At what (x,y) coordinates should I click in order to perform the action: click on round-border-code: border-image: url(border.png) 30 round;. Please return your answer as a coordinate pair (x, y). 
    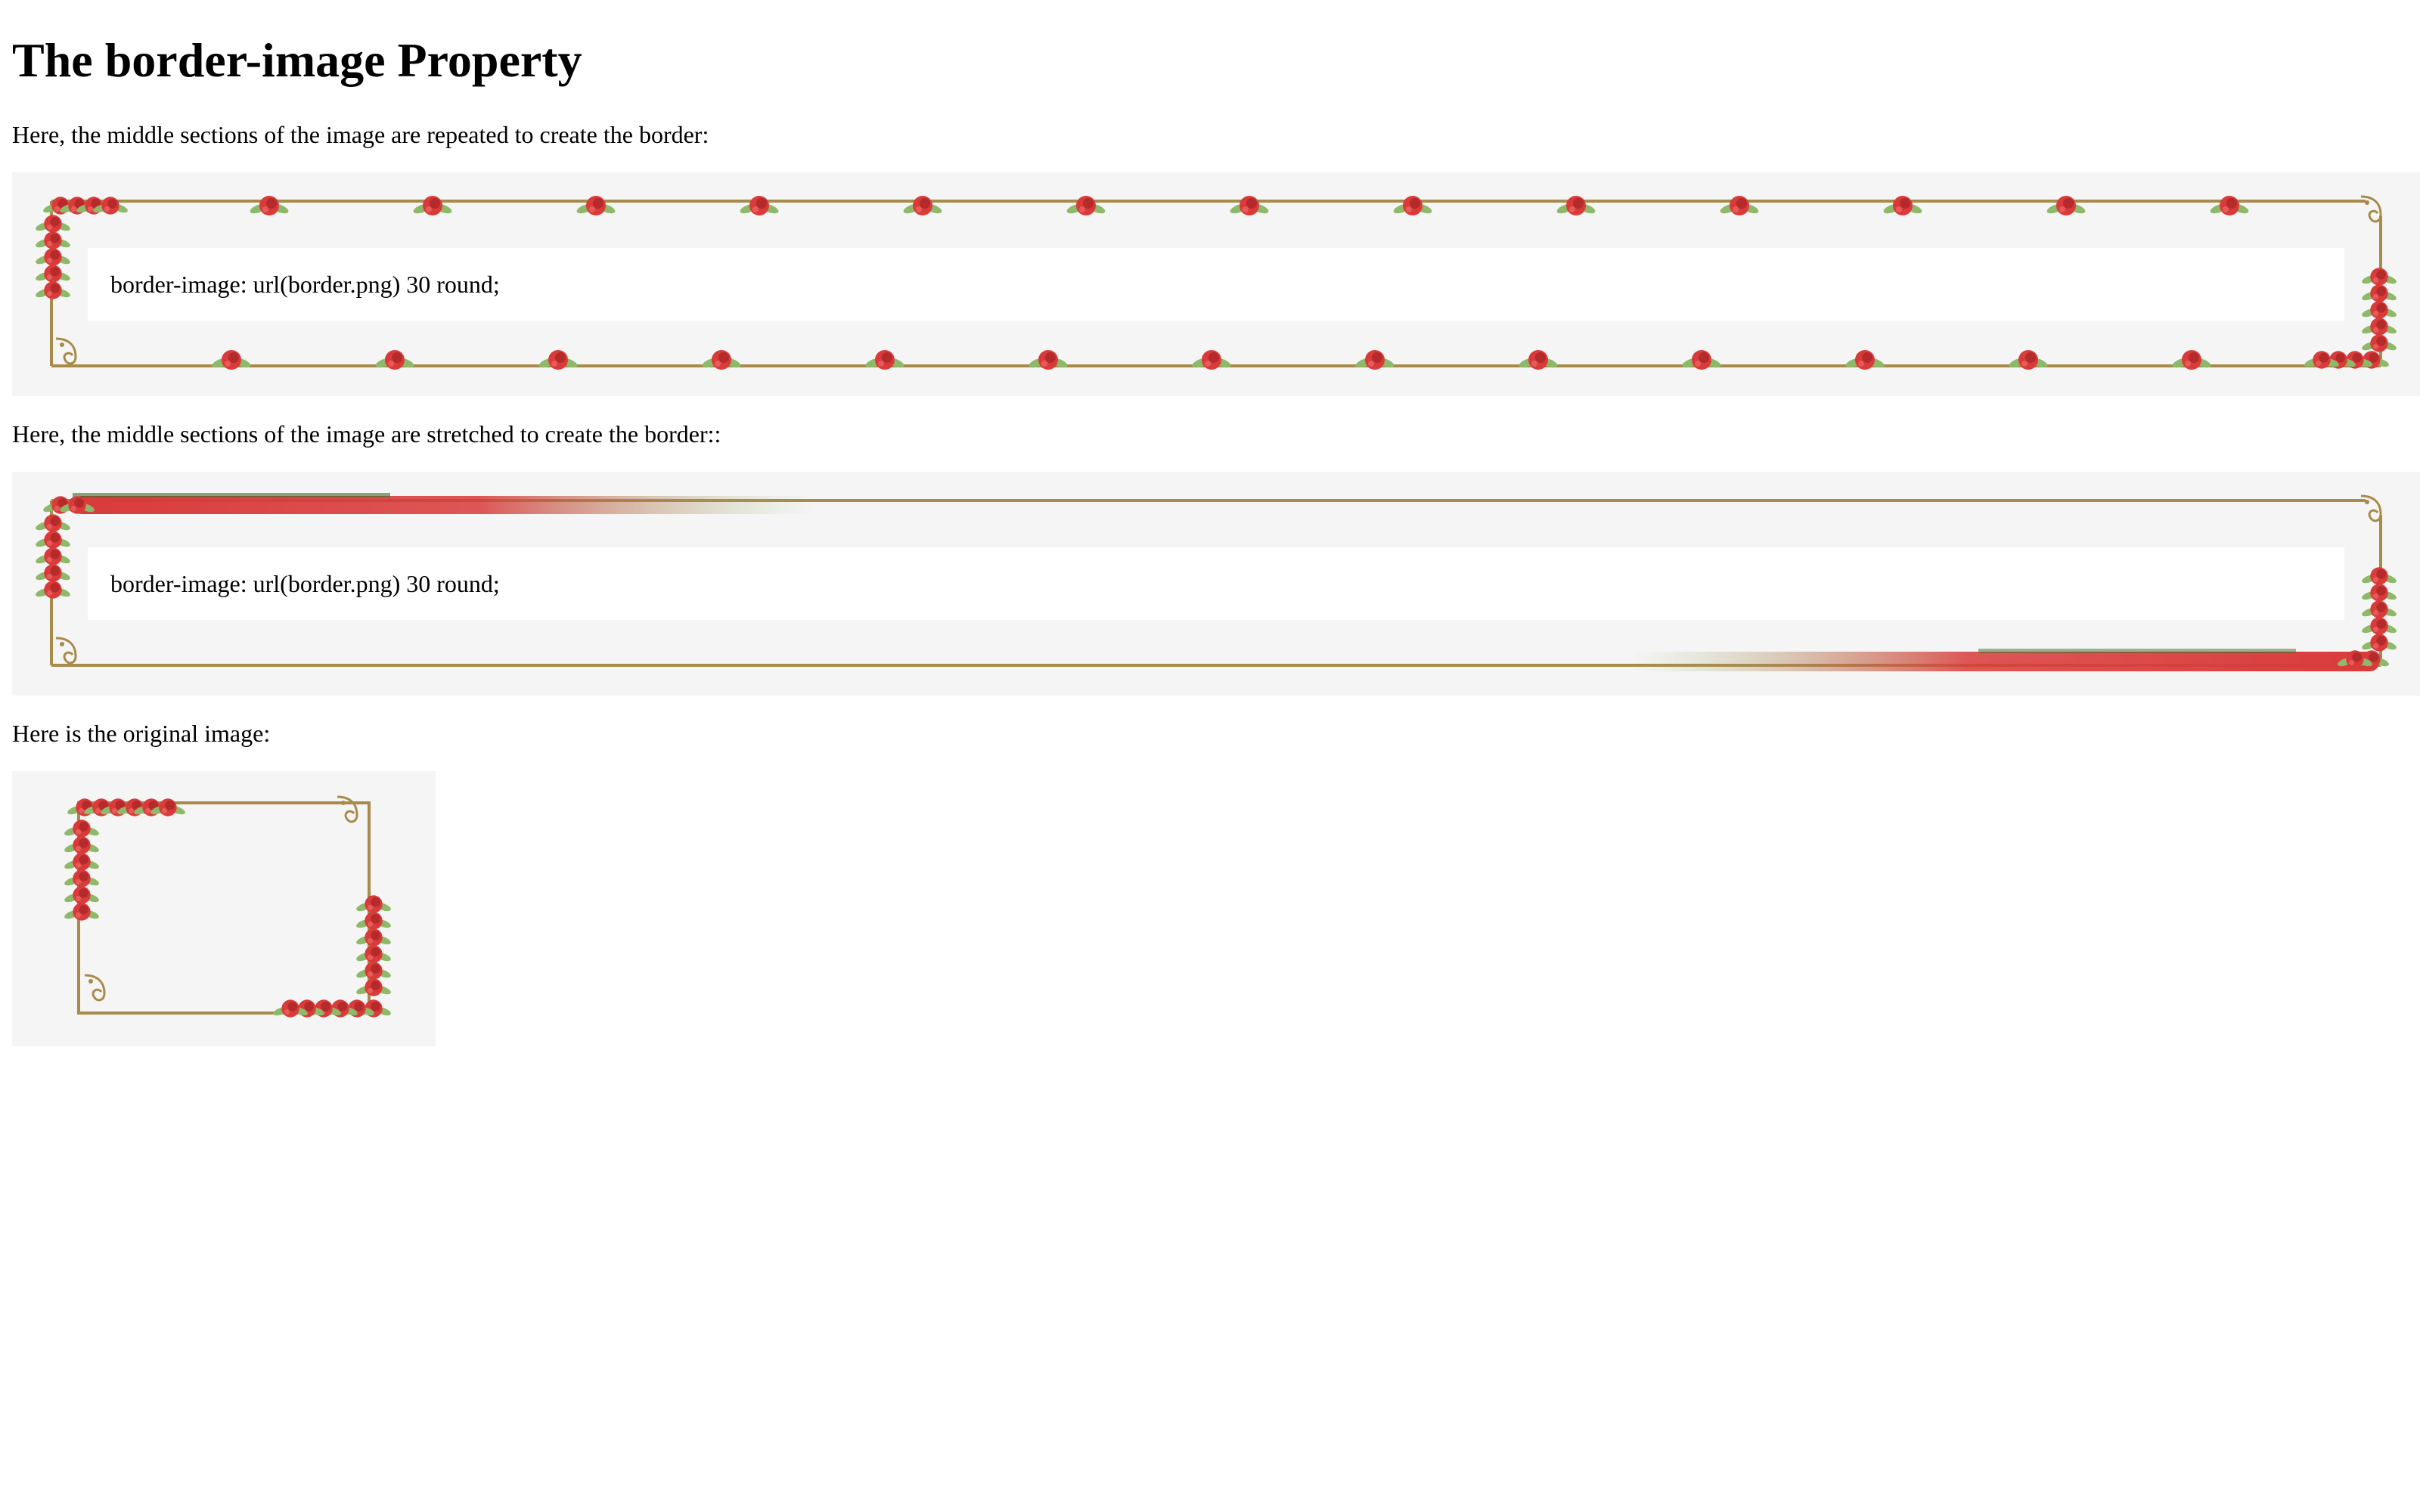
    Looking at the image, I should click on (305, 284).